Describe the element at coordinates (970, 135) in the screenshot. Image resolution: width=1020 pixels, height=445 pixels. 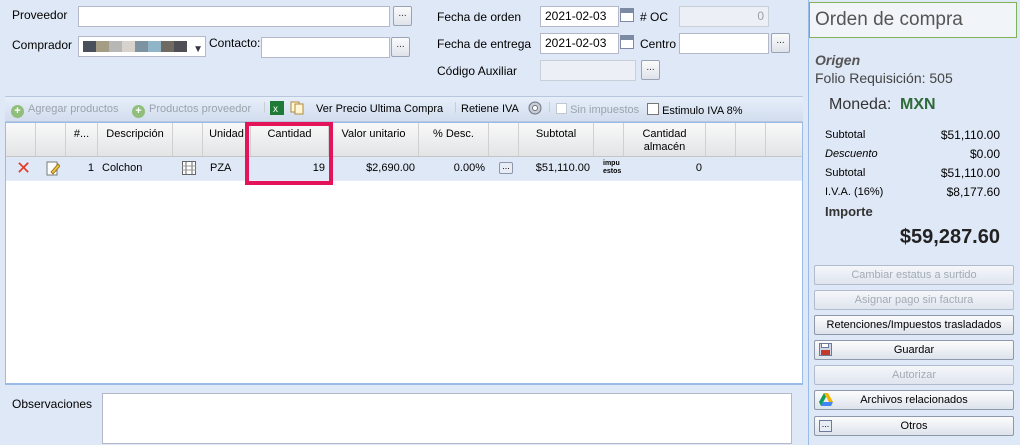
I see `summary-subtotal-value: $51,110.00` at that location.